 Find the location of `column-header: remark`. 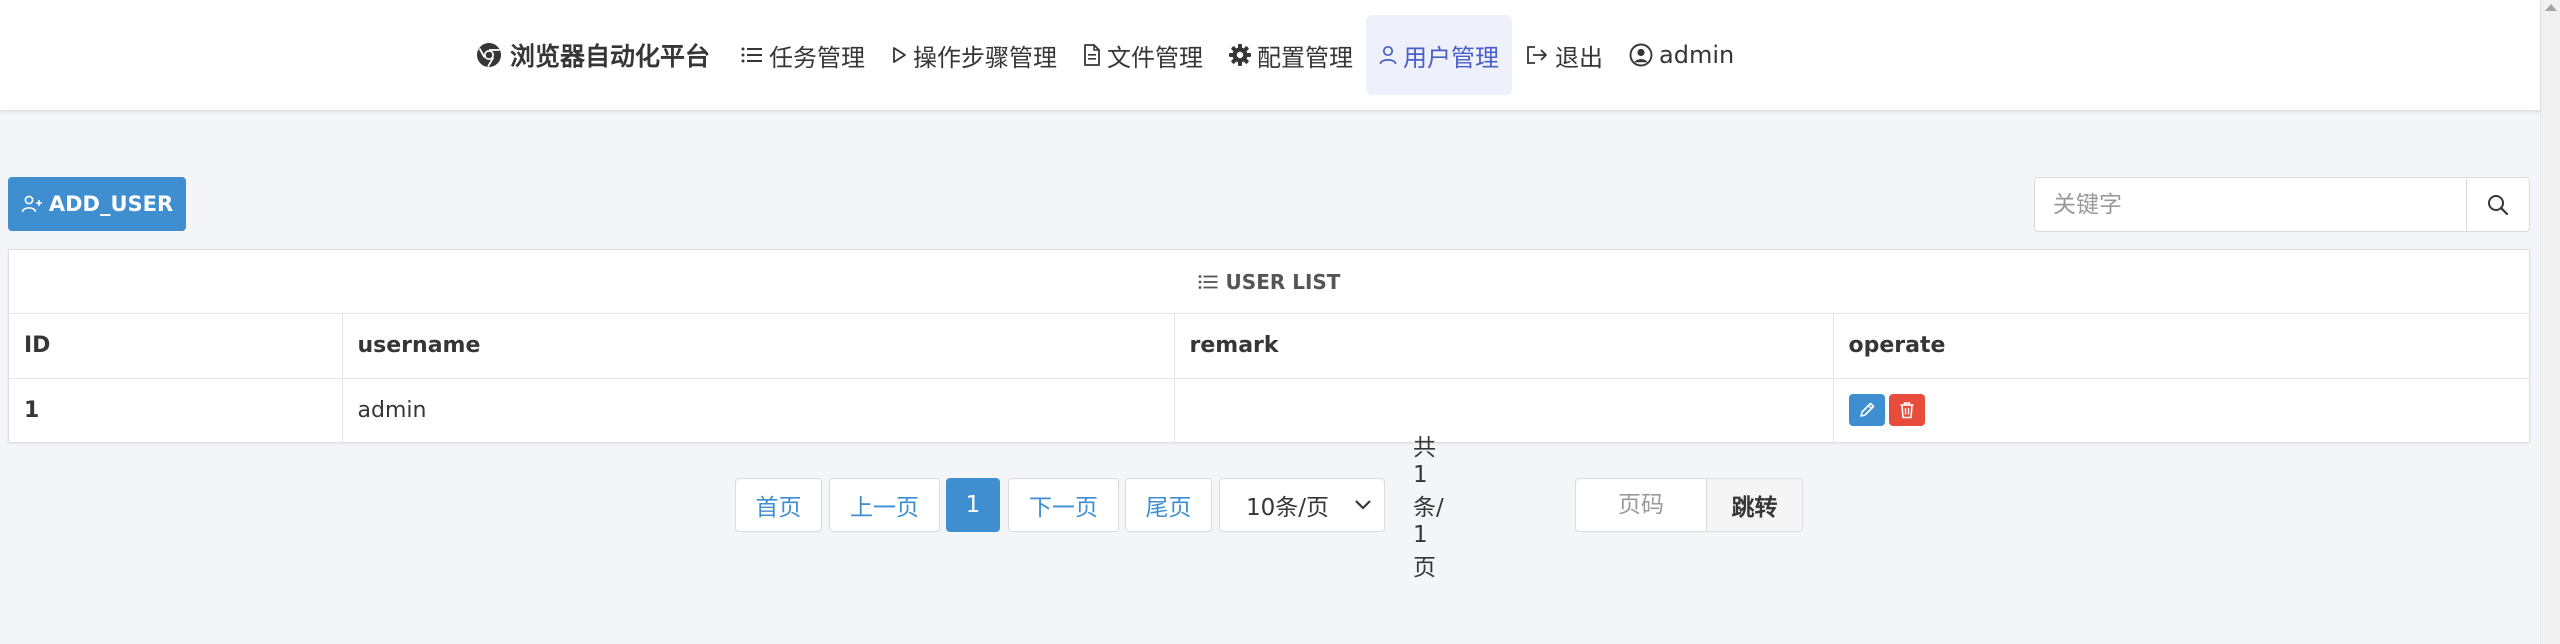

column-header: remark is located at coordinates (1504, 346).